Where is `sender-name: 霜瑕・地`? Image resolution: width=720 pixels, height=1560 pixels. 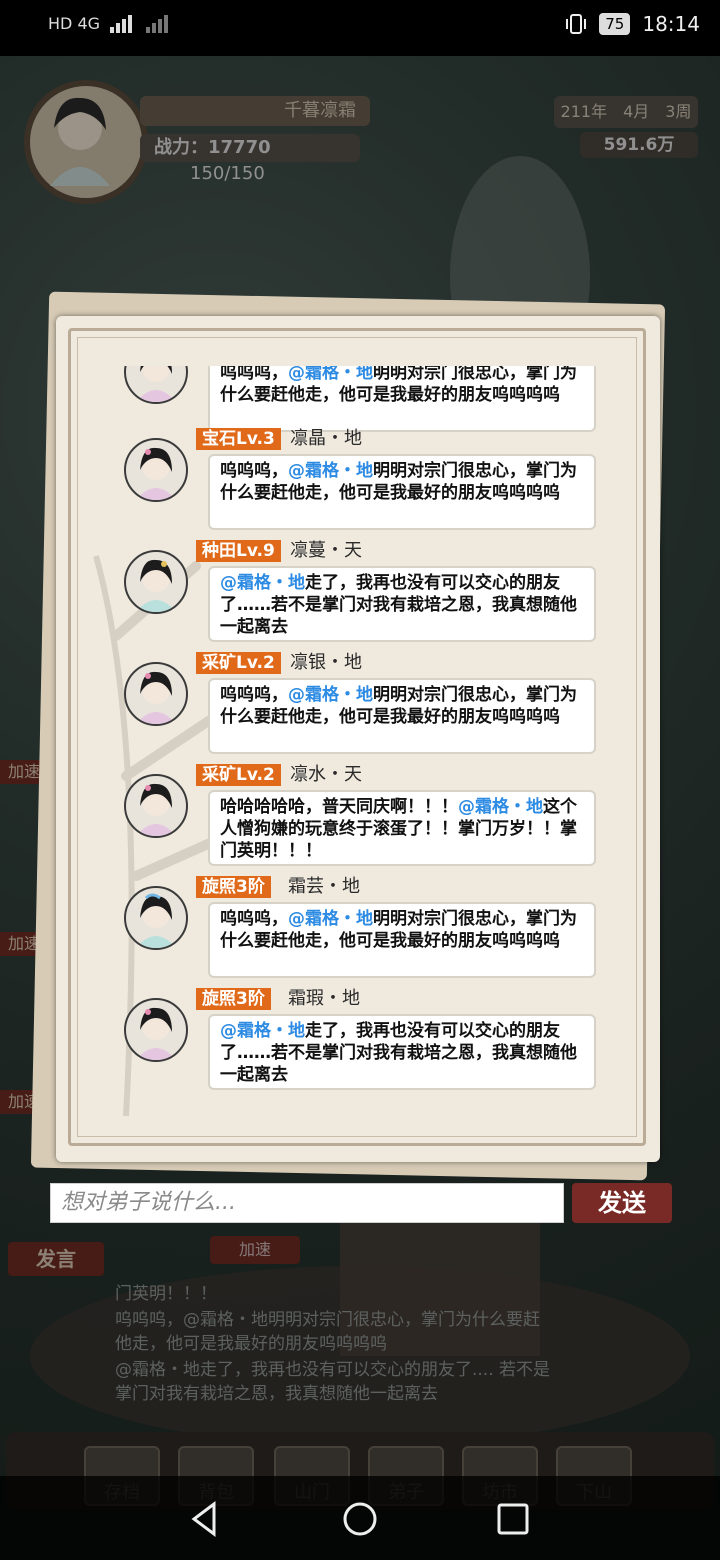 sender-name: 霜瑕・地 is located at coordinates (324, 998).